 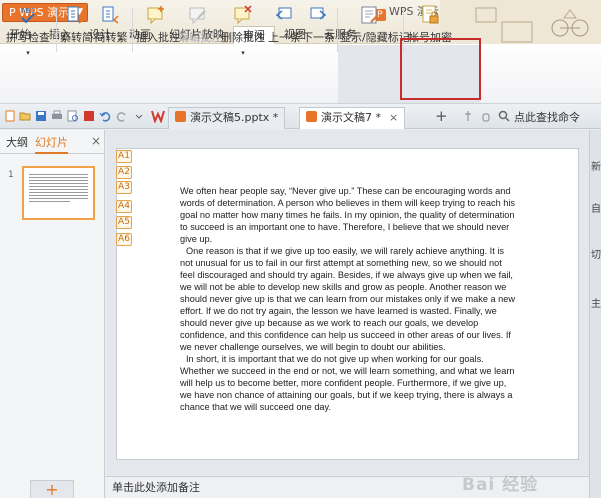 I want to click on task-pane-item: 自, so click(x=596, y=207).